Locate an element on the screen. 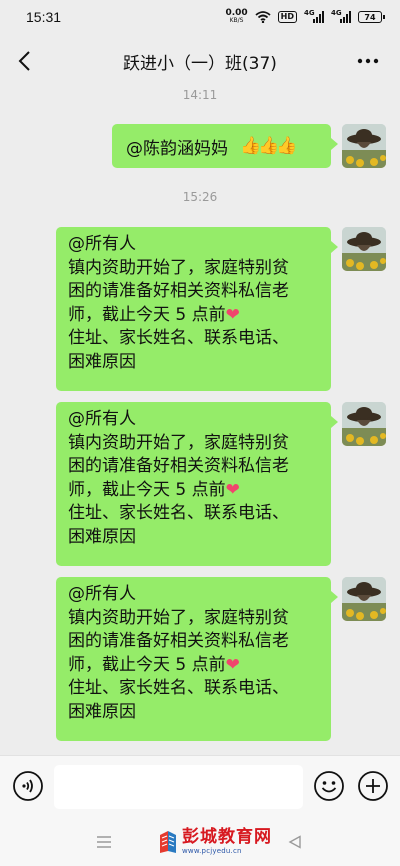 Image resolution: width=400 pixels, height=866 pixels. watermark-title: 彭城教育网 is located at coordinates (227, 837).